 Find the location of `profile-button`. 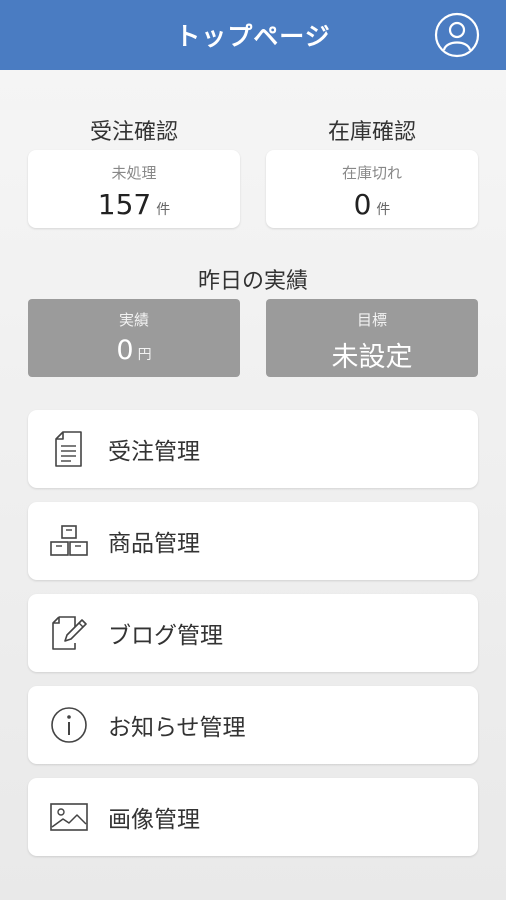

profile-button is located at coordinates (457, 35).